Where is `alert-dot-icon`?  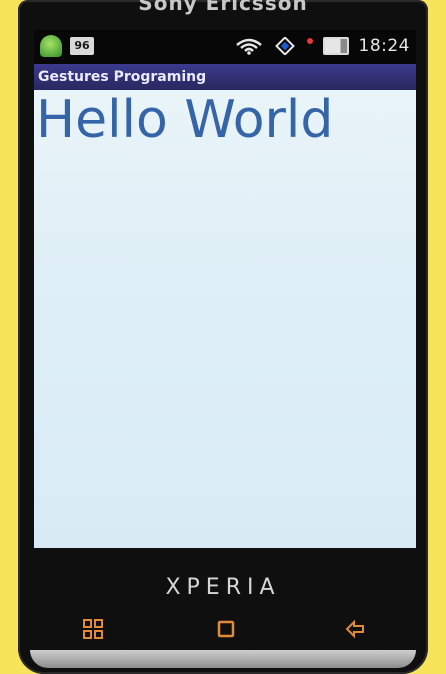
alert-dot-icon is located at coordinates (309, 41).